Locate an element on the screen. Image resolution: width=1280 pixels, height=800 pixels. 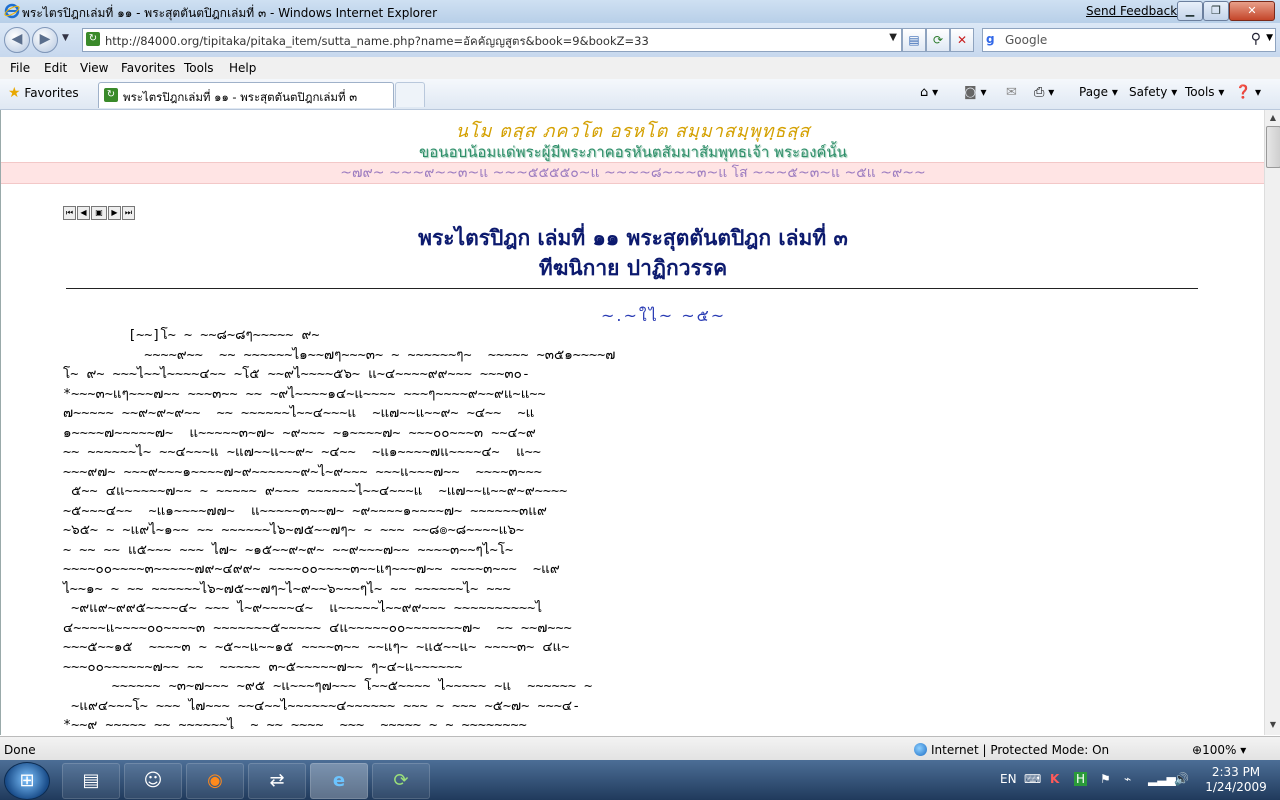
document-icon: ▣ is located at coordinates (99, 213).